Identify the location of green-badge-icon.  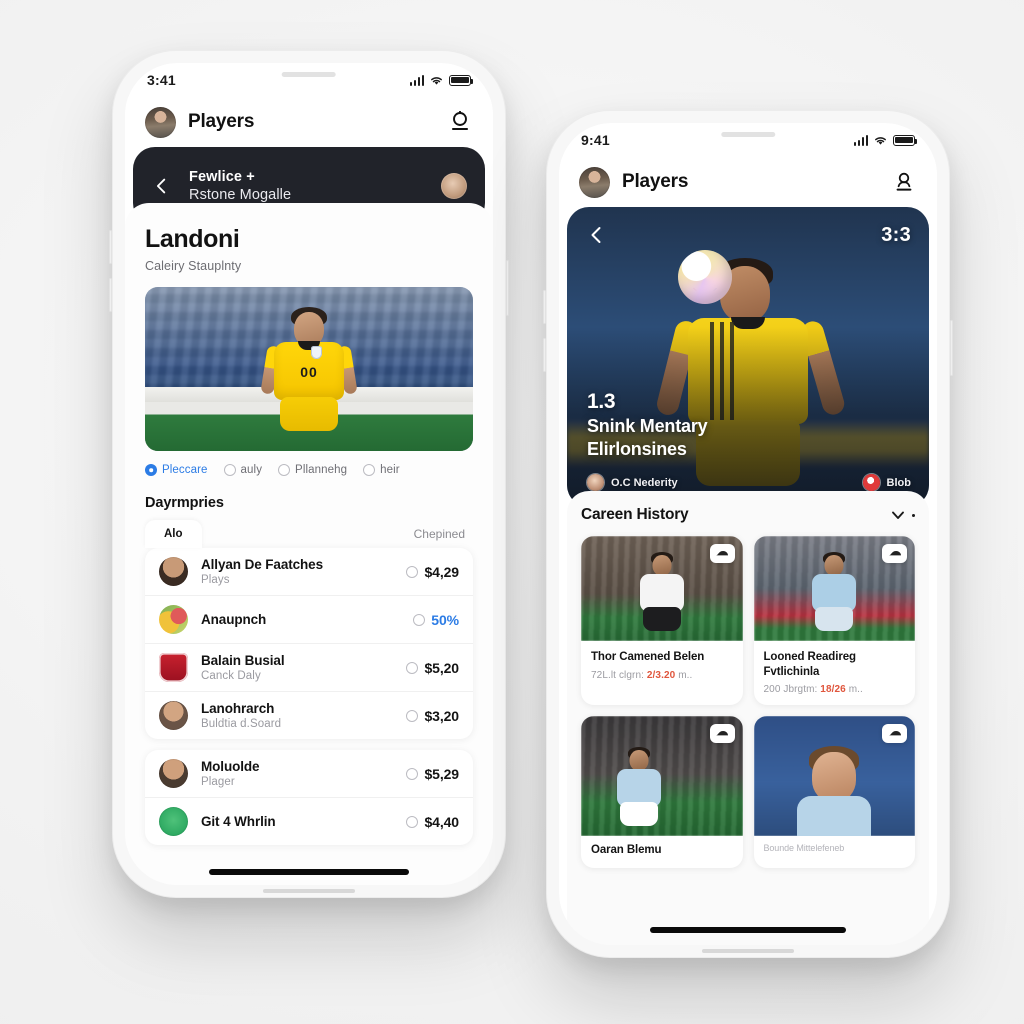
(173, 821).